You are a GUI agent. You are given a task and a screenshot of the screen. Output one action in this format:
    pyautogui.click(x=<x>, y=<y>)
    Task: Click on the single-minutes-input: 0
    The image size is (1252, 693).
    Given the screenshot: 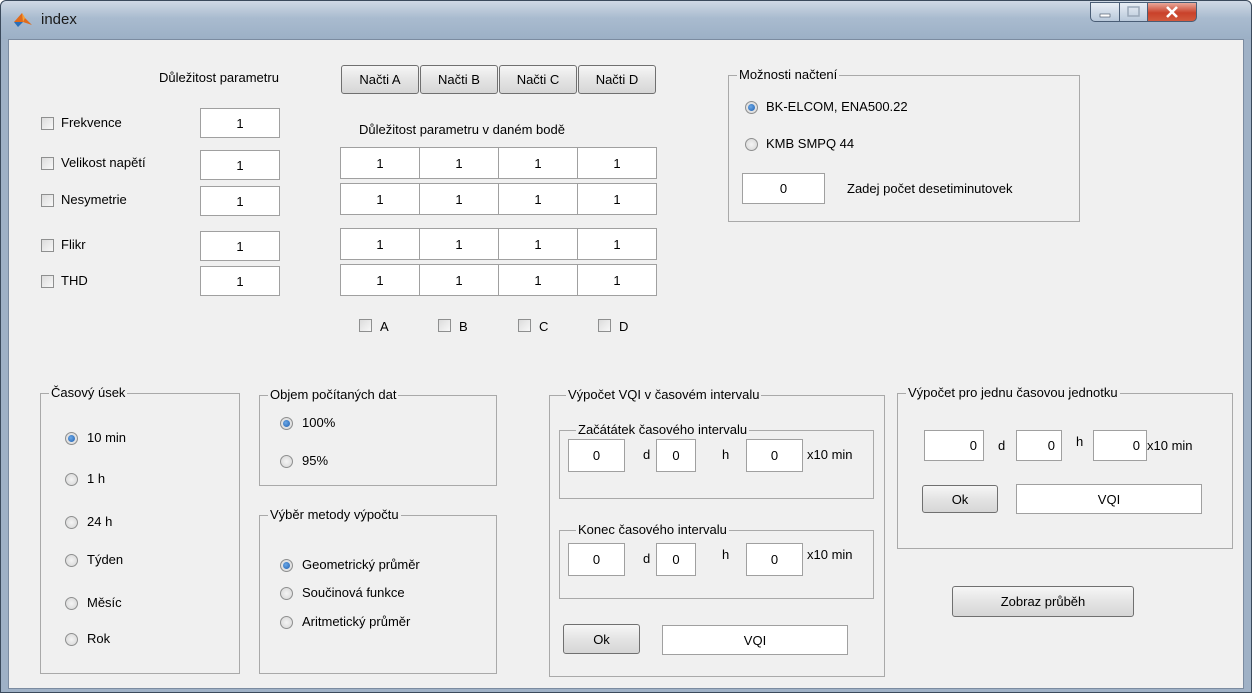 What is the action you would take?
    pyautogui.click(x=1120, y=445)
    